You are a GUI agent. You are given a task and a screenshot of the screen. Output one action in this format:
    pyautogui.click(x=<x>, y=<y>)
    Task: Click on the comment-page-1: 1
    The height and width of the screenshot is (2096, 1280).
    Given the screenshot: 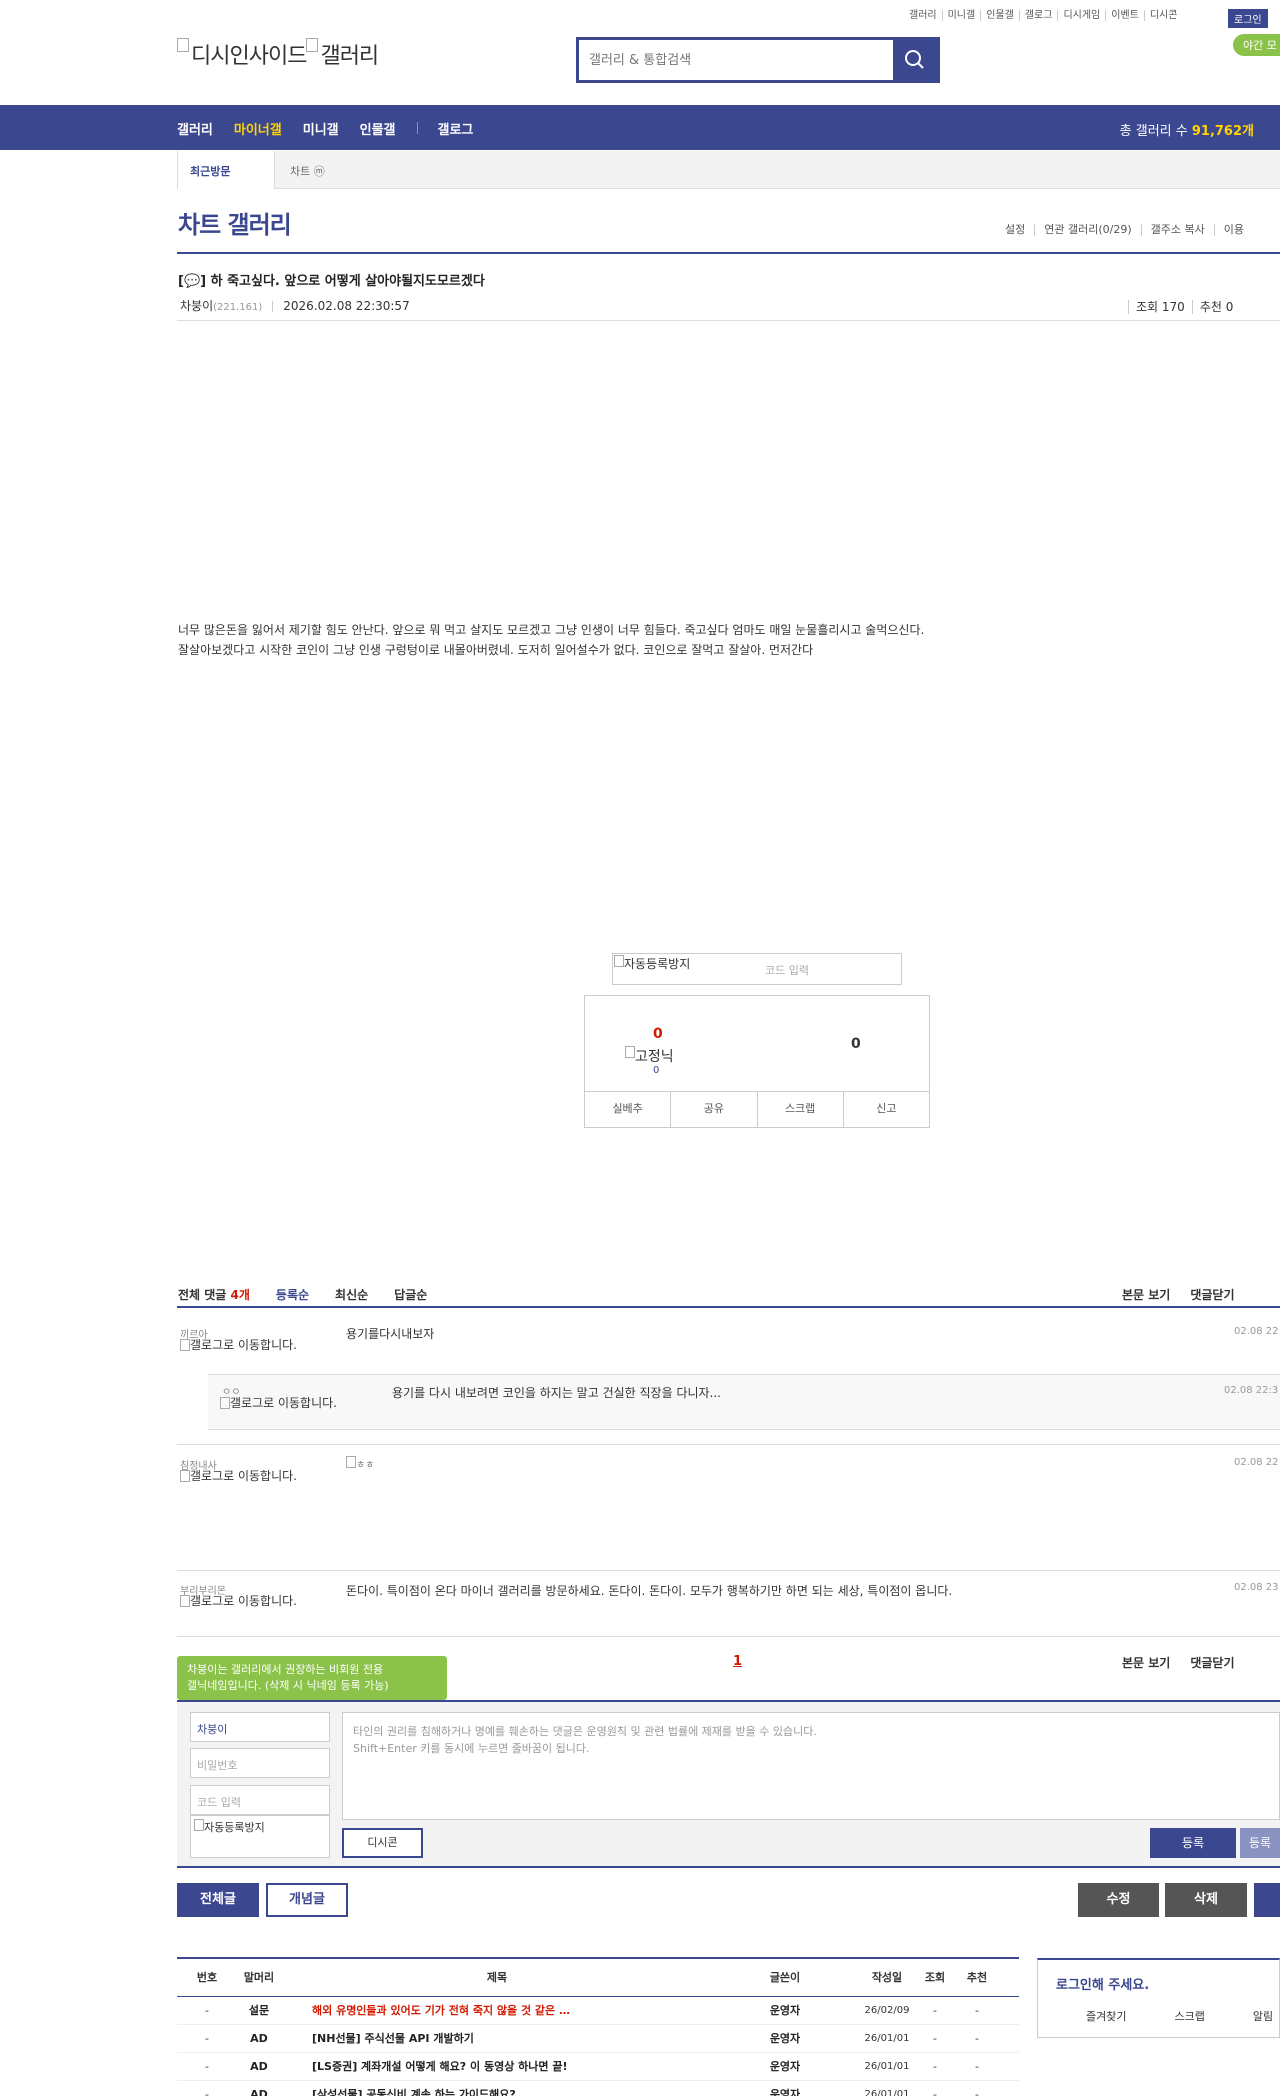 What is the action you would take?
    pyautogui.click(x=737, y=1661)
    